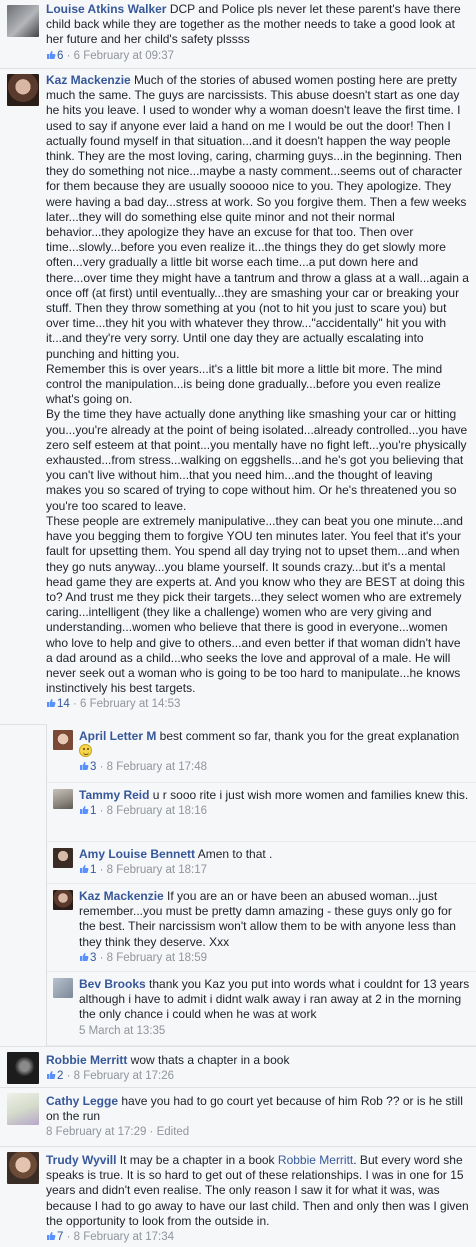 The width and height of the screenshot is (476, 1247). I want to click on comment-meta: 6 · 6 February at 09:37, so click(258, 56).